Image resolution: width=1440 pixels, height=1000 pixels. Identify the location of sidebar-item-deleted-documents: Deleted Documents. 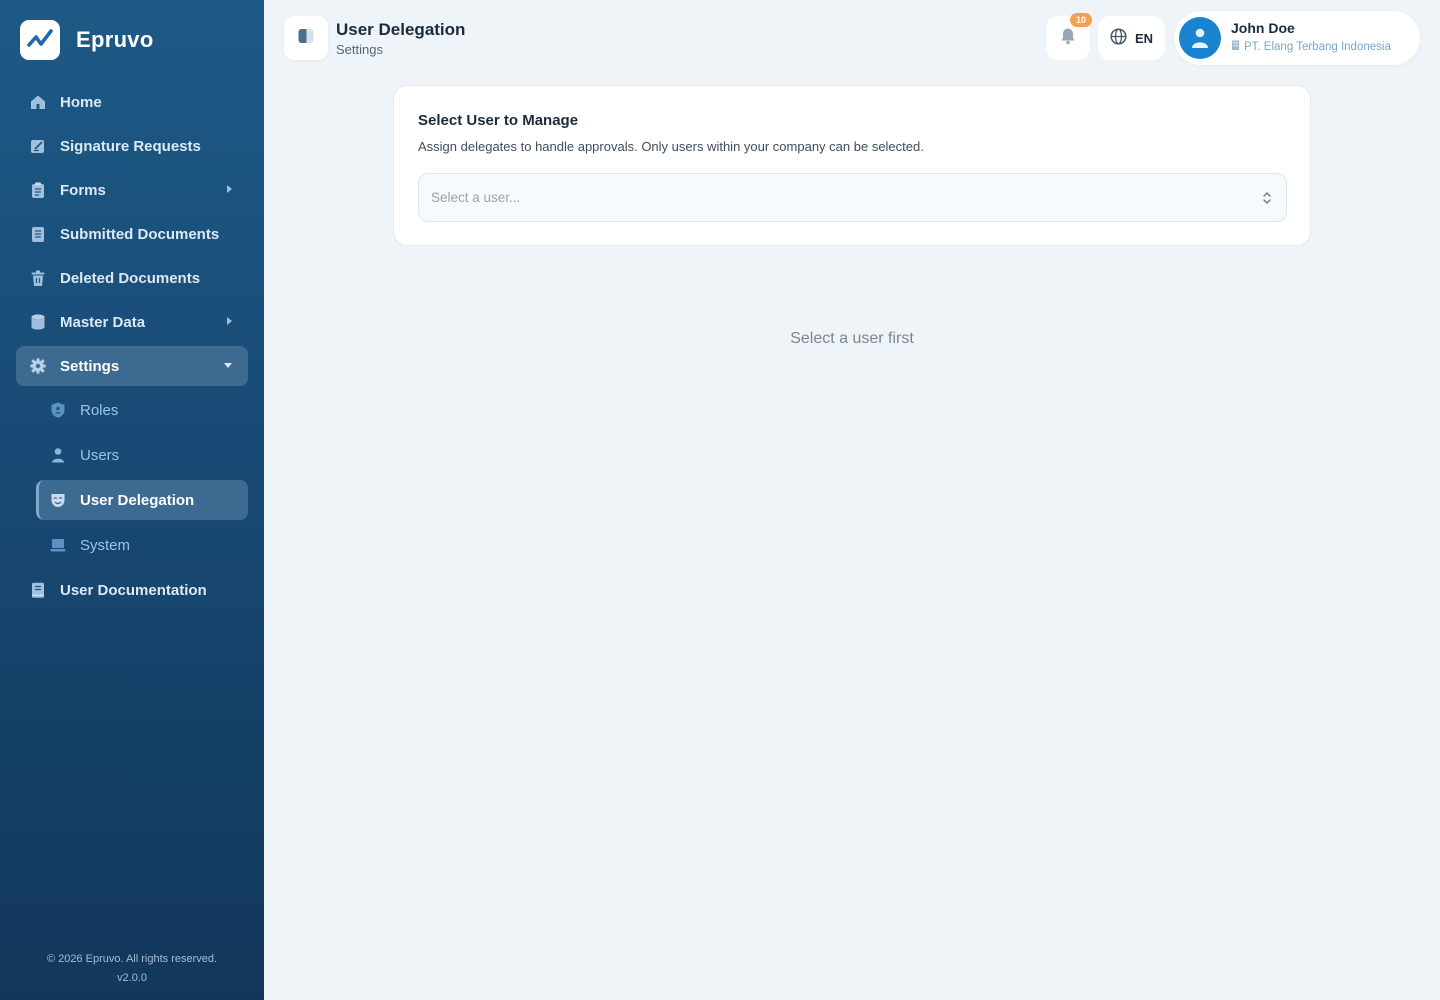
(132, 278).